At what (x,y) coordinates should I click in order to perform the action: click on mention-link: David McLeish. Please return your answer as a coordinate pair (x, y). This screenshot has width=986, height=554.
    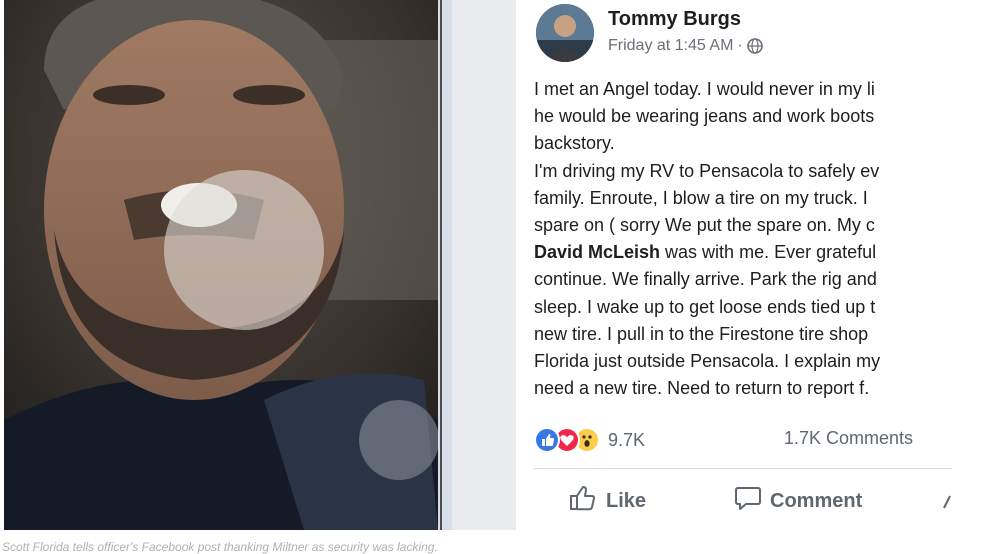
    Looking at the image, I should click on (597, 252).